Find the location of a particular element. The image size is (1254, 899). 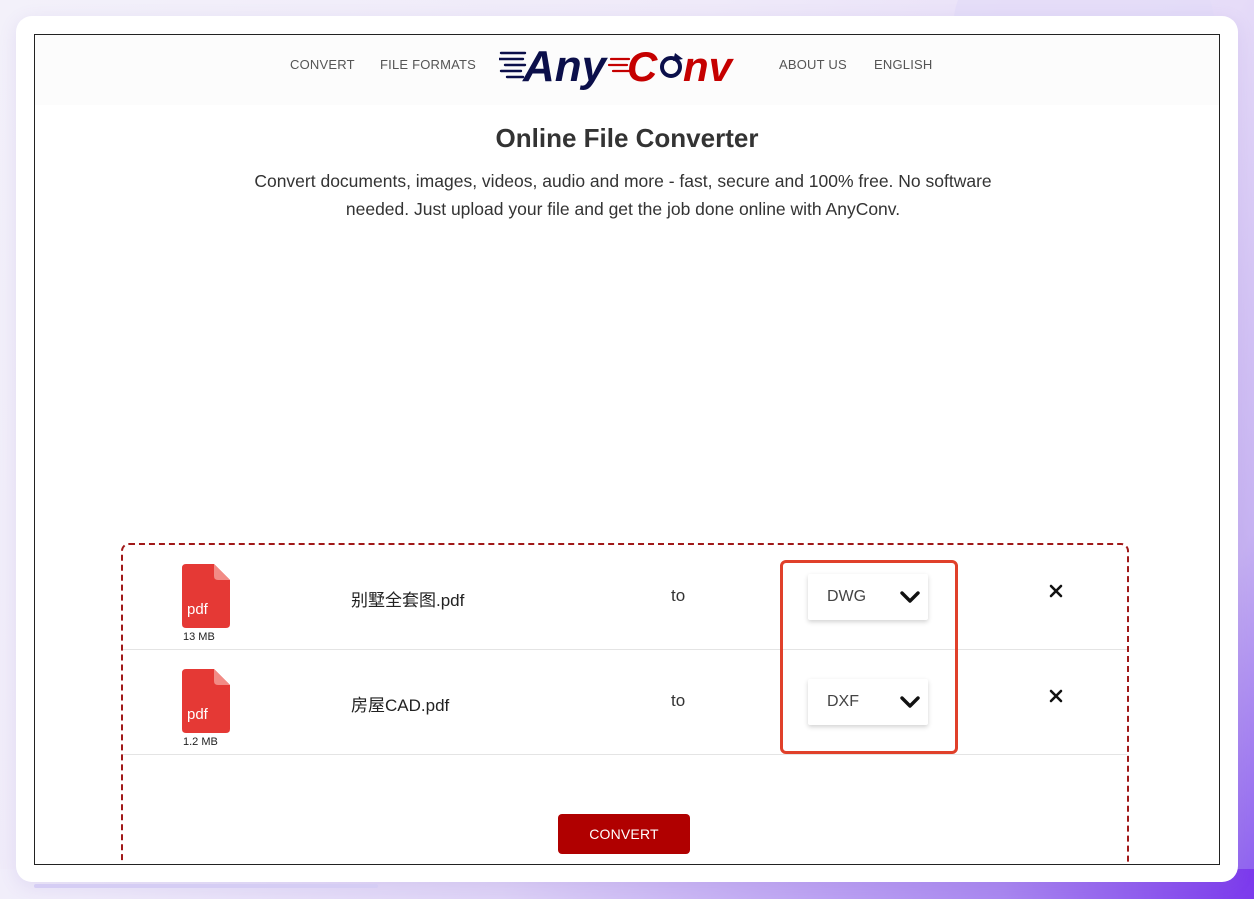

logo-any-text: Any is located at coordinates (565, 66).